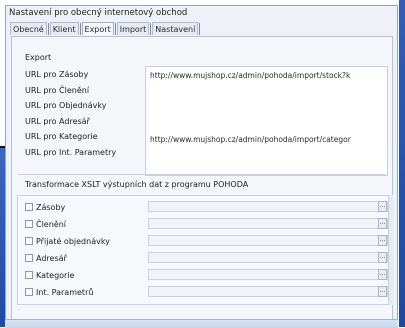 Image resolution: width=405 pixels, height=328 pixels. I want to click on export-section-title: Export, so click(38, 57).